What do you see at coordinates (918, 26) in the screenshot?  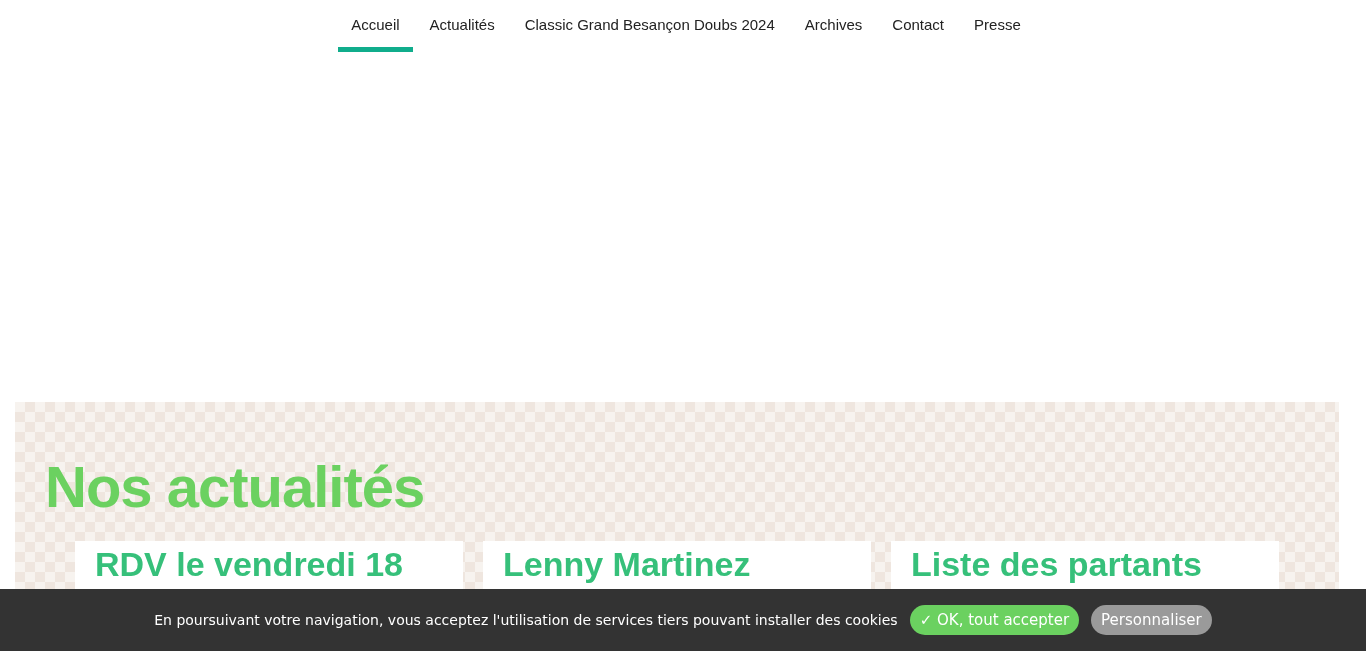 I see `nav-tab: Contact` at bounding box center [918, 26].